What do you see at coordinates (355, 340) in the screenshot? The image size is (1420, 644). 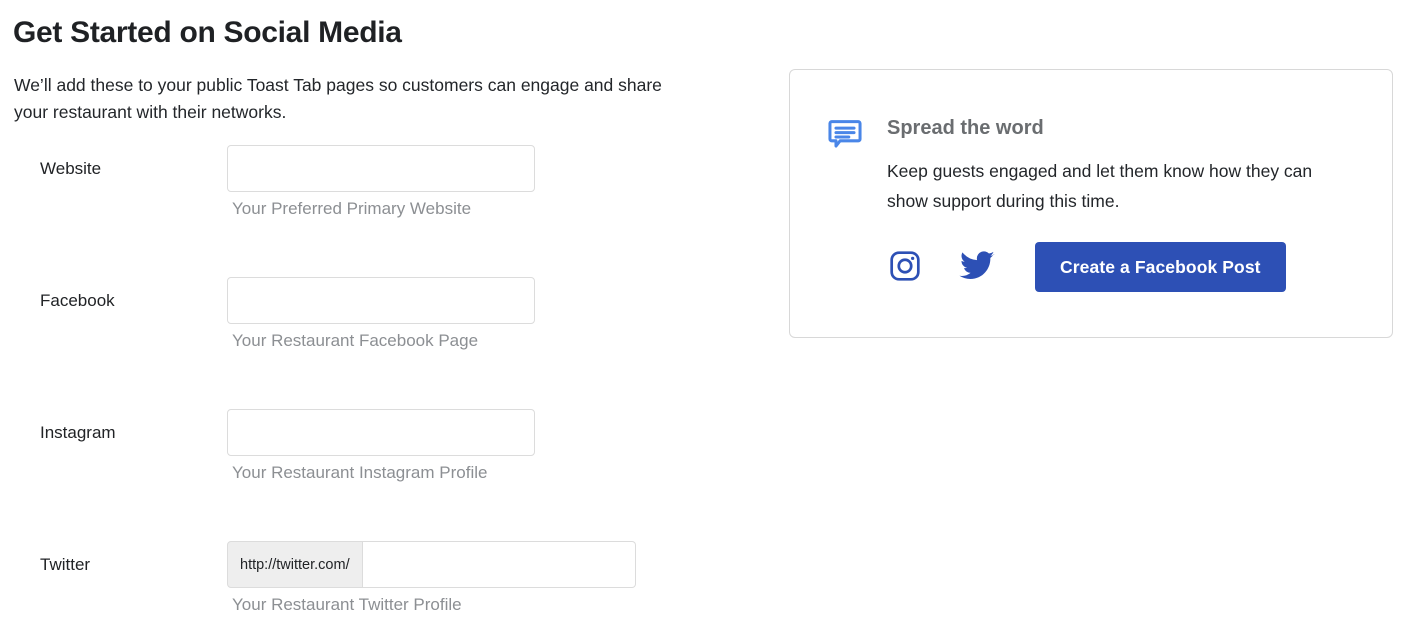 I see `helper-text-facebook: Your Restaurant Facebook Page` at bounding box center [355, 340].